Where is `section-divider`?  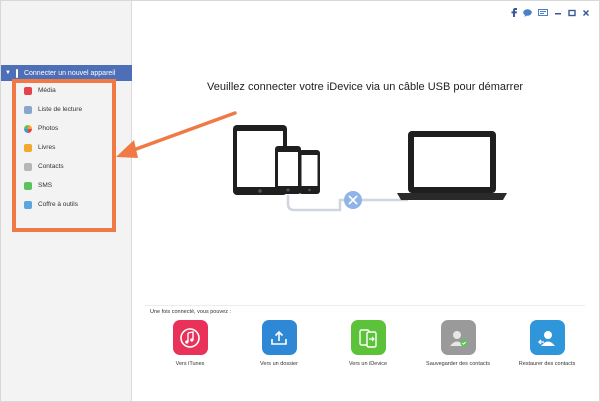
section-divider is located at coordinates (365, 305).